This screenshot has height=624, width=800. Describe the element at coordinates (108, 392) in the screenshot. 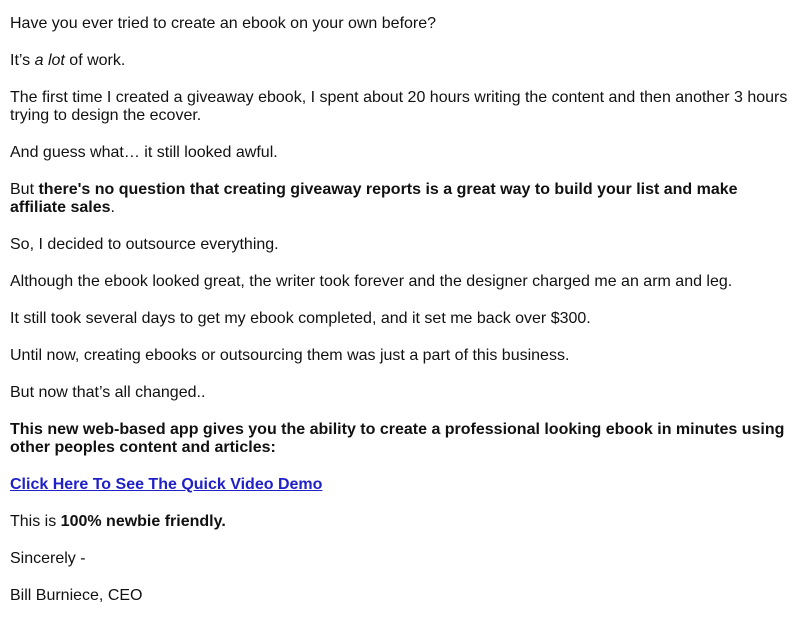

I see `paragraph-all-changed: But now that’s all changed..` at that location.